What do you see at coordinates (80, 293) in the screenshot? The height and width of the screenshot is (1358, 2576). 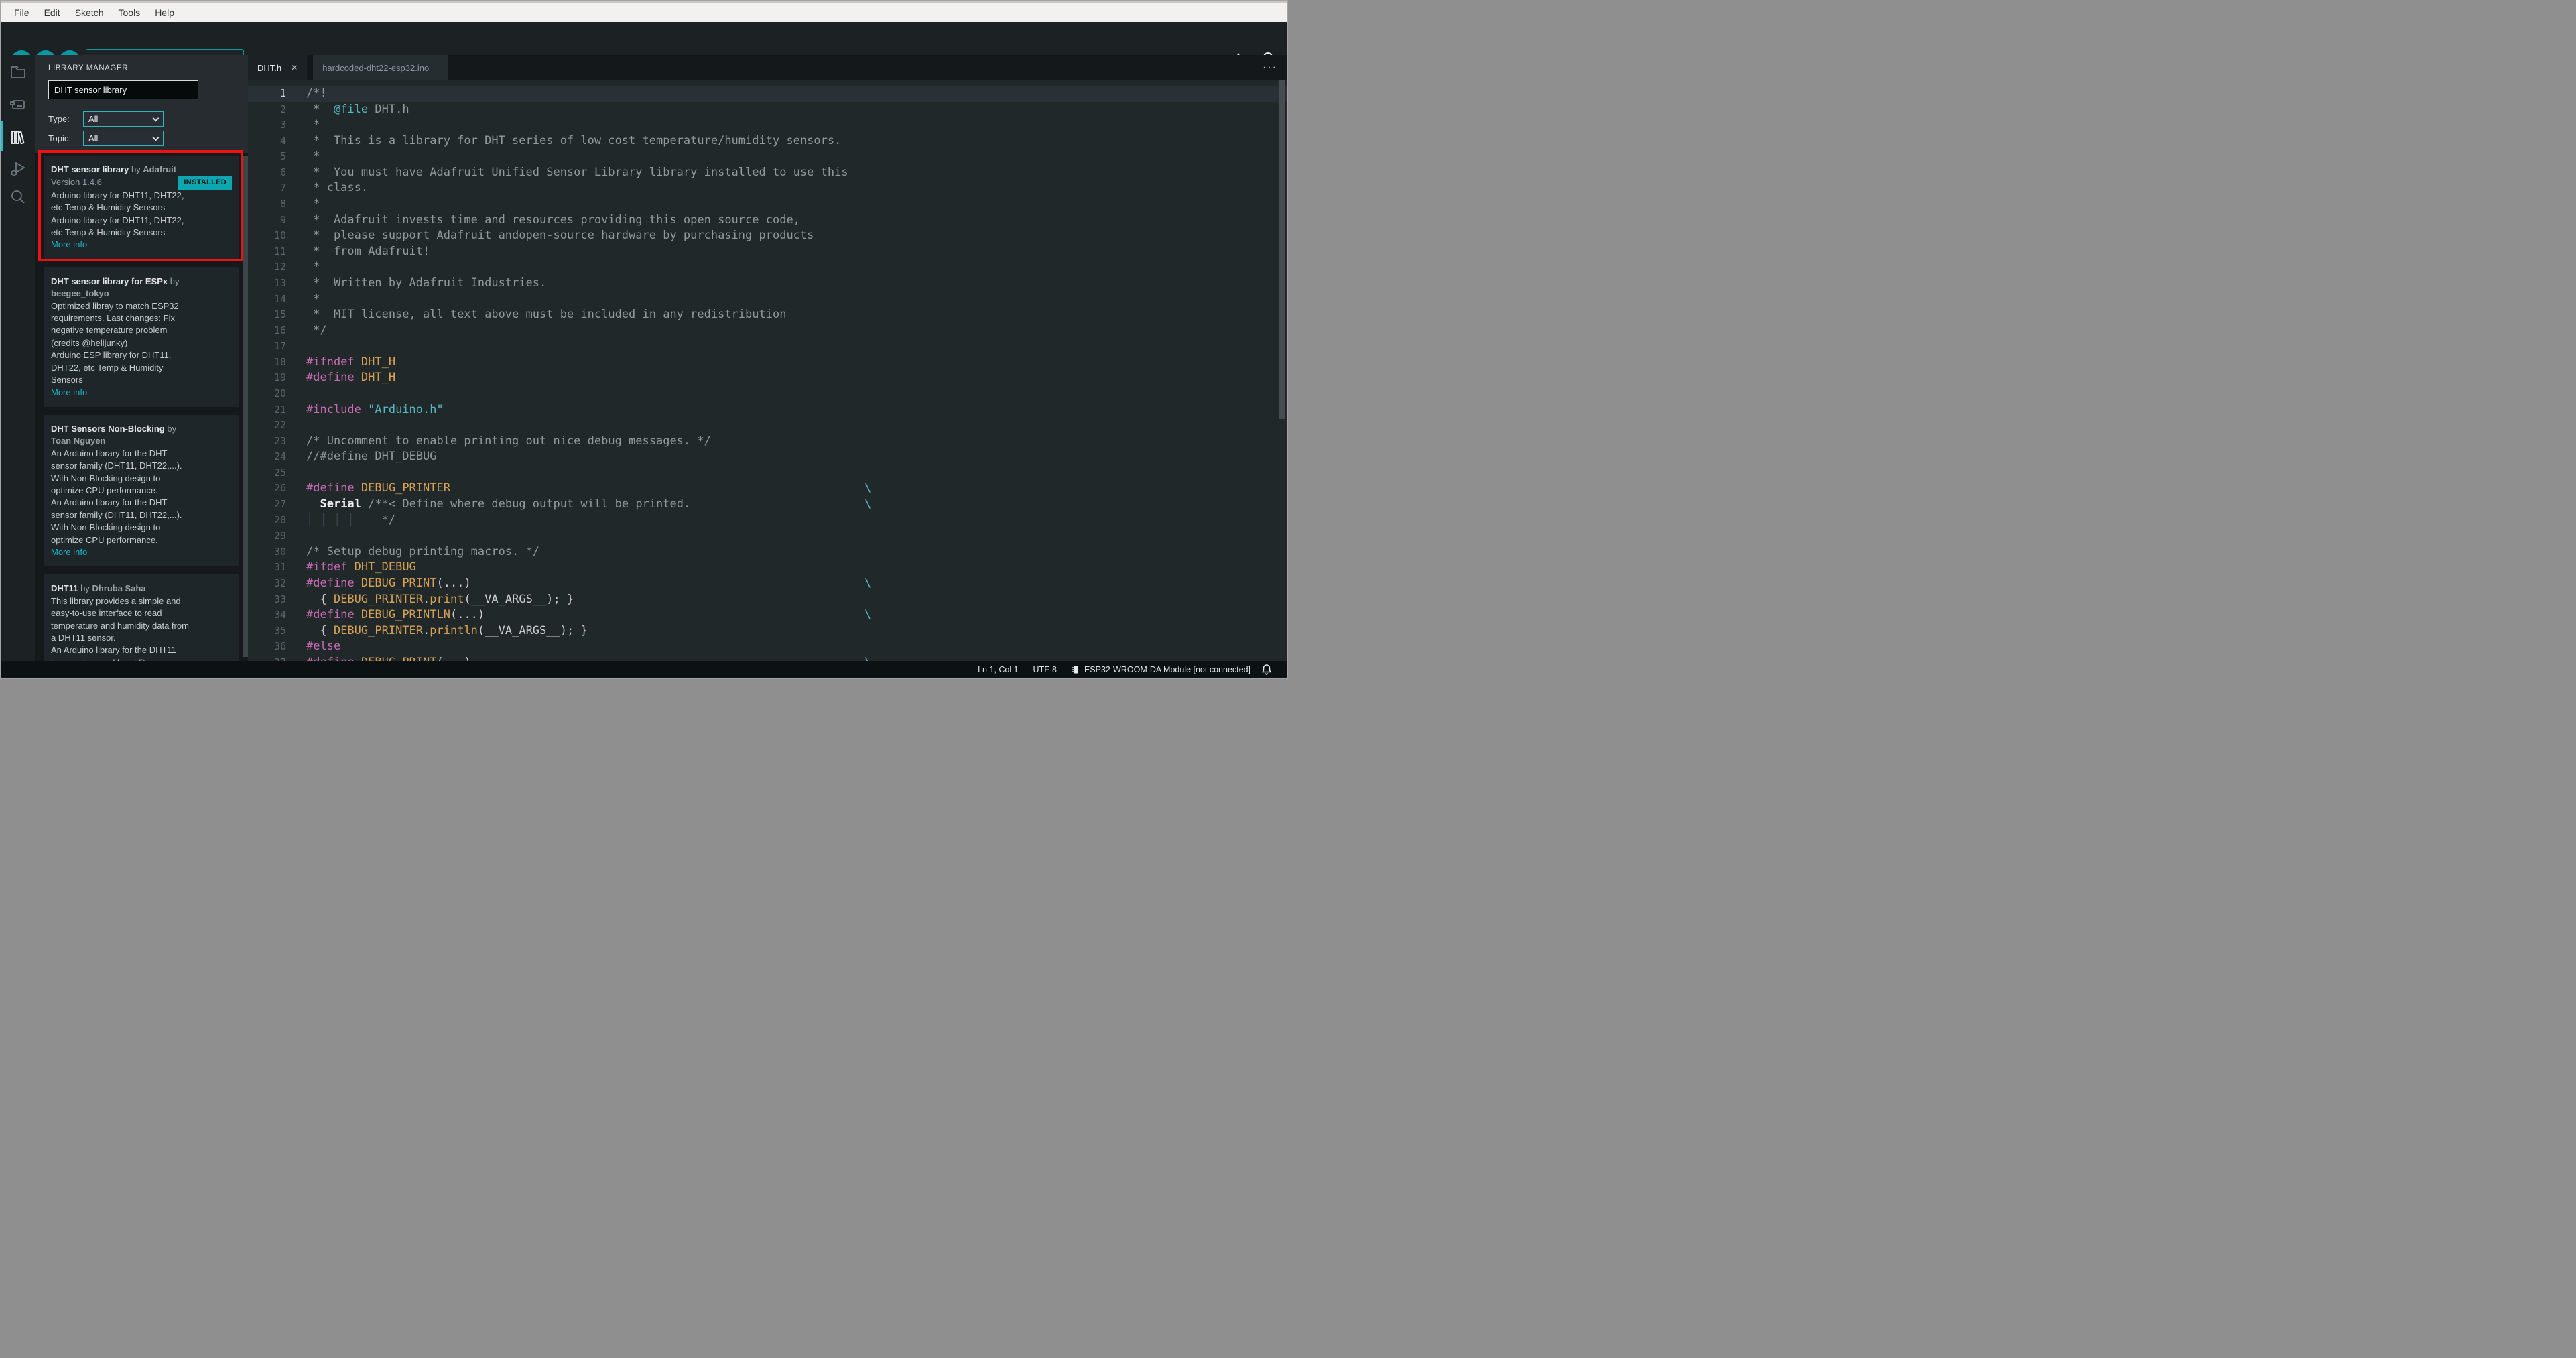 I see `library-entry-title: beegee_tokyo` at bounding box center [80, 293].